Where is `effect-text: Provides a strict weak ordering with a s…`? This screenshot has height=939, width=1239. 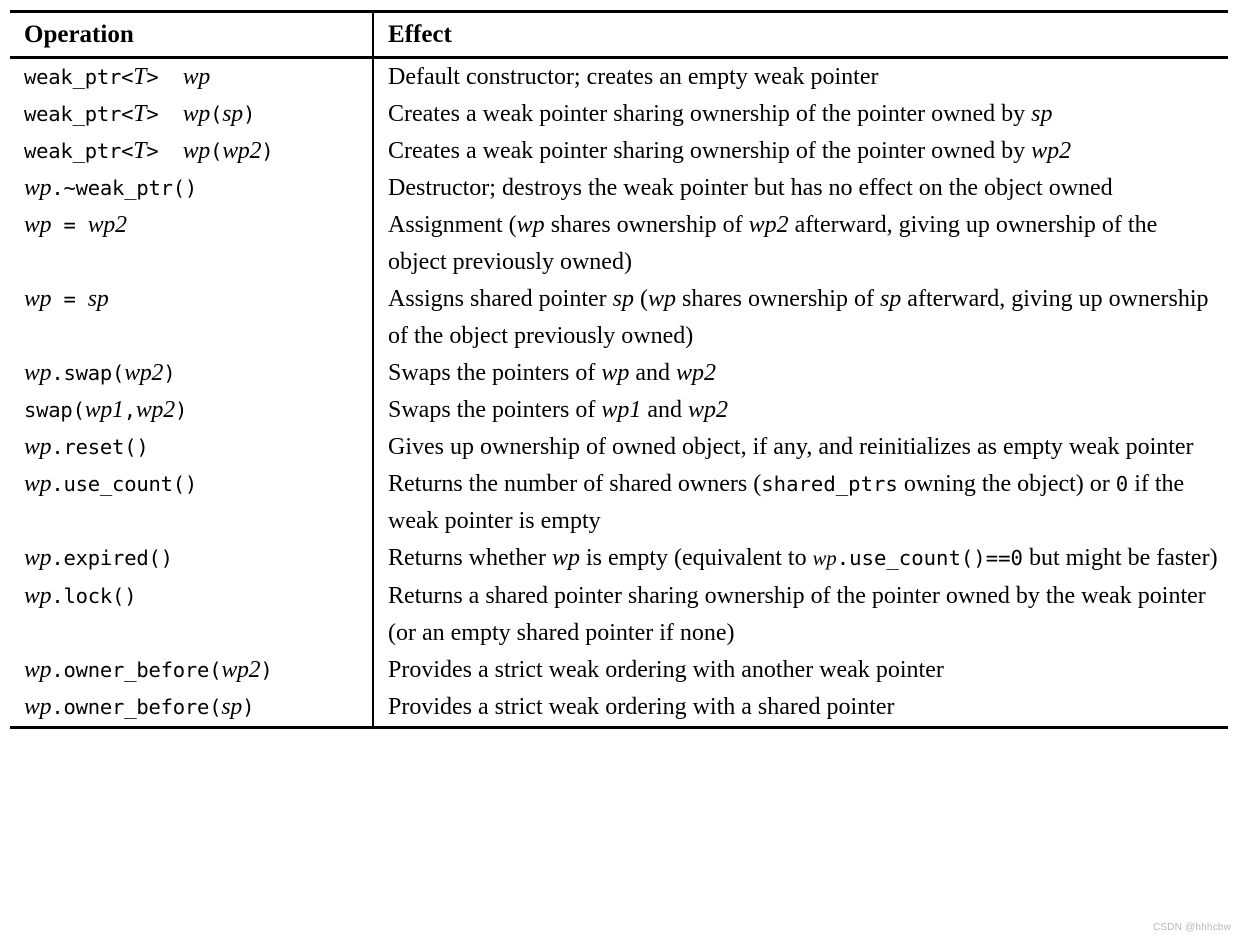 effect-text: Provides a strict weak ordering with a s… is located at coordinates (641, 707).